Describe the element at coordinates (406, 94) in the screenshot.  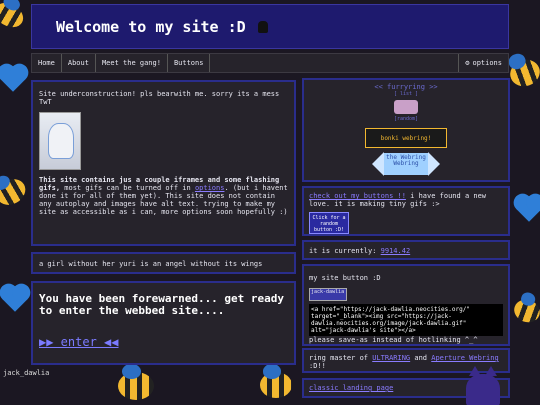
I see `webring-list: [ list ]` at that location.